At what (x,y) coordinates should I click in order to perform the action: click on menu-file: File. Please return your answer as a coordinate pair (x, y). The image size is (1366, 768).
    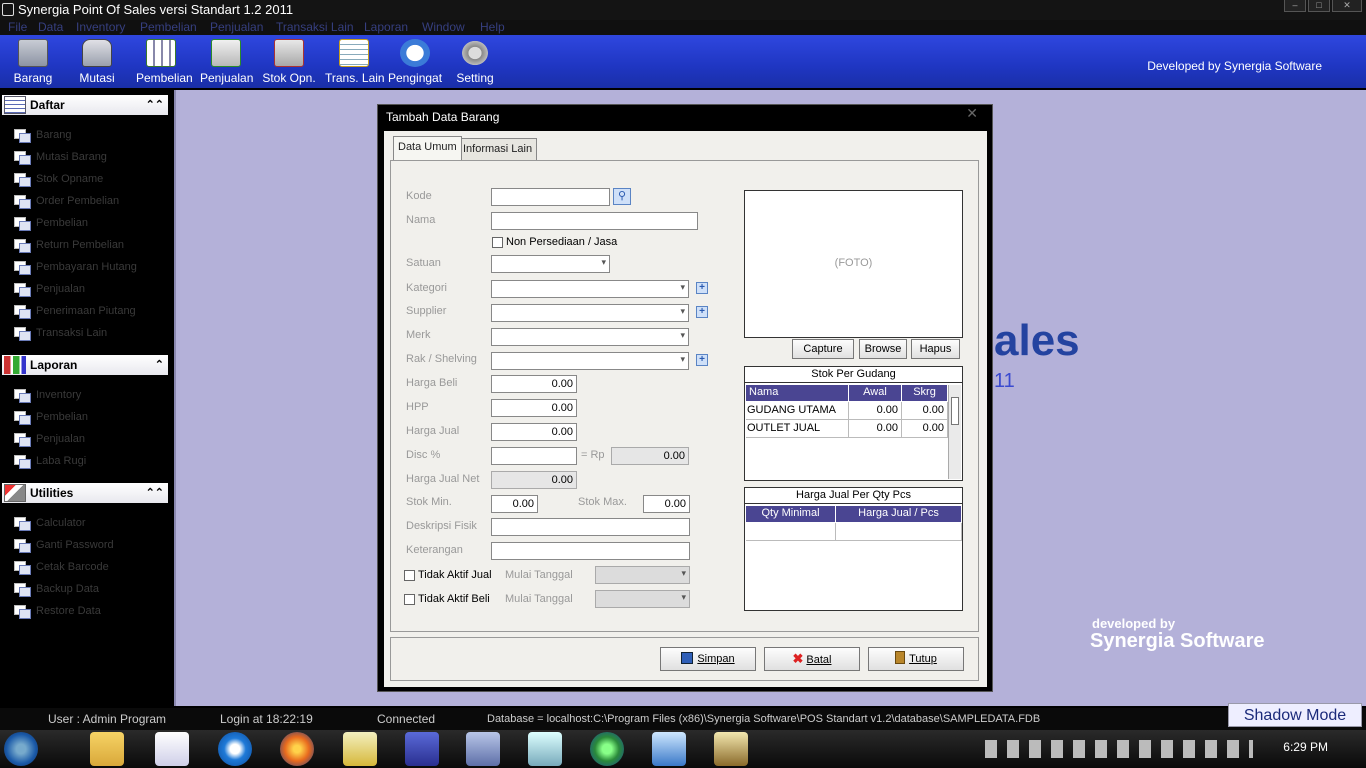
    Looking at the image, I should click on (17, 27).